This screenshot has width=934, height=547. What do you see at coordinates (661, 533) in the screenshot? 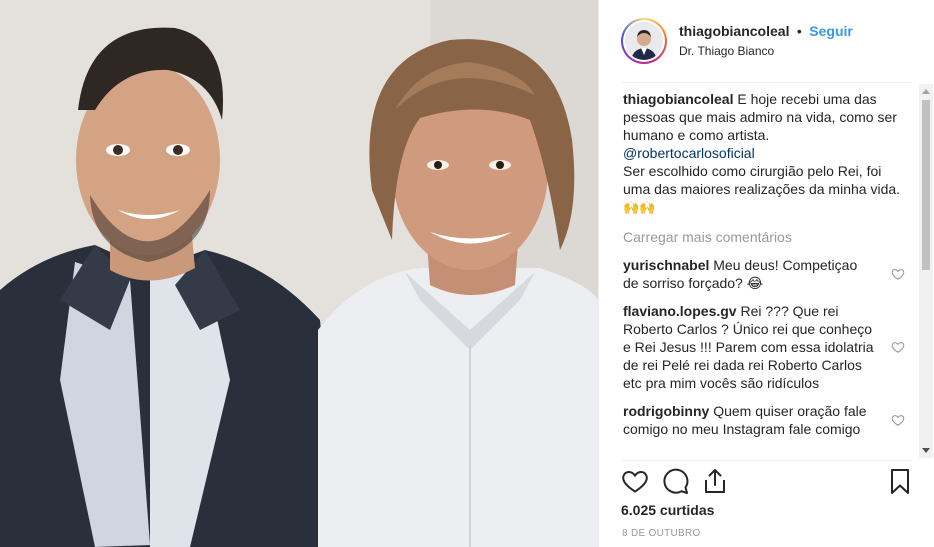
I see `post-date: 8 DE OUTUBRO` at bounding box center [661, 533].